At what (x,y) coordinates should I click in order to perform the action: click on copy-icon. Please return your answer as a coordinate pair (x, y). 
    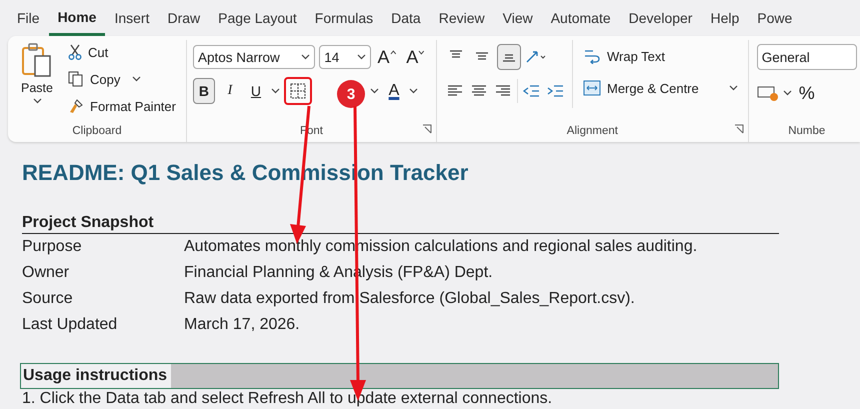
    Looking at the image, I should click on (76, 79).